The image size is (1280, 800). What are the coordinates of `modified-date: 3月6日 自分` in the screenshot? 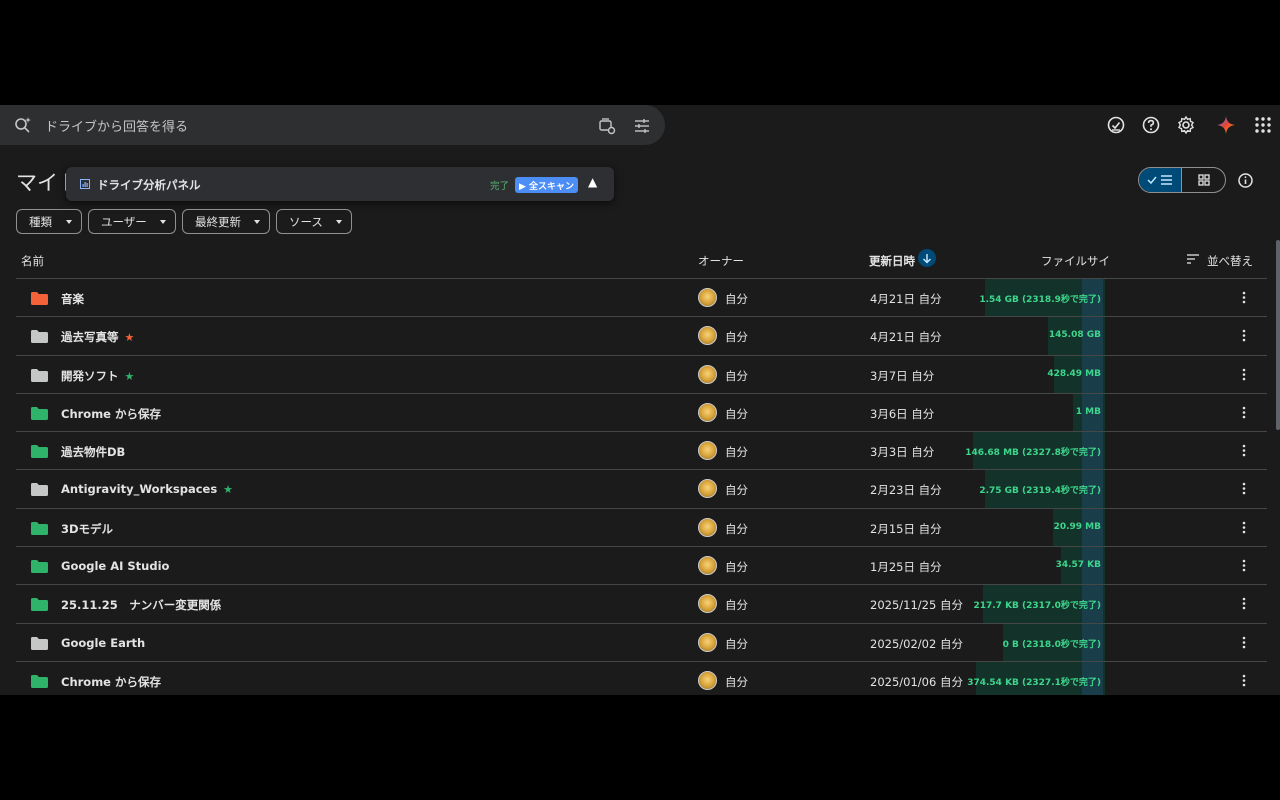 It's located at (902, 413).